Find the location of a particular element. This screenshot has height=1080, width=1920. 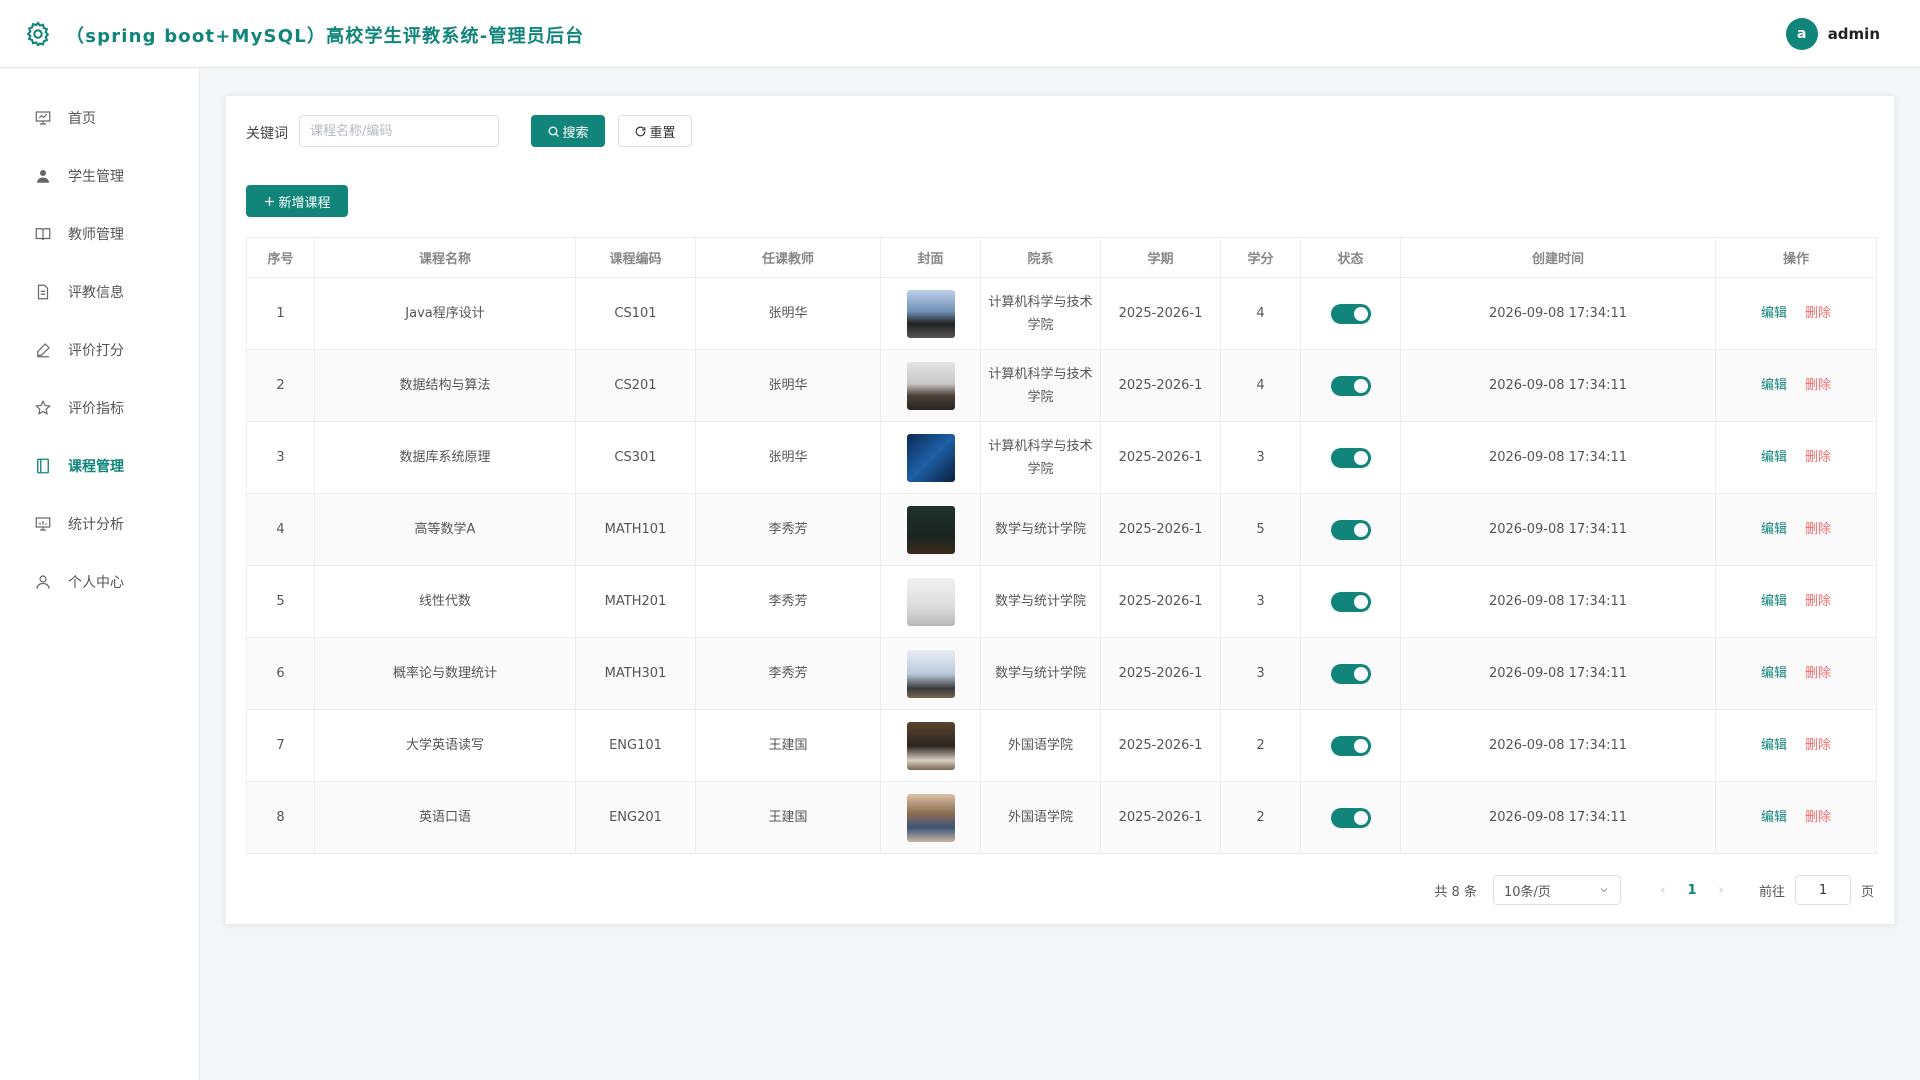

sidebar-item-home: 首页 is located at coordinates (100, 118).